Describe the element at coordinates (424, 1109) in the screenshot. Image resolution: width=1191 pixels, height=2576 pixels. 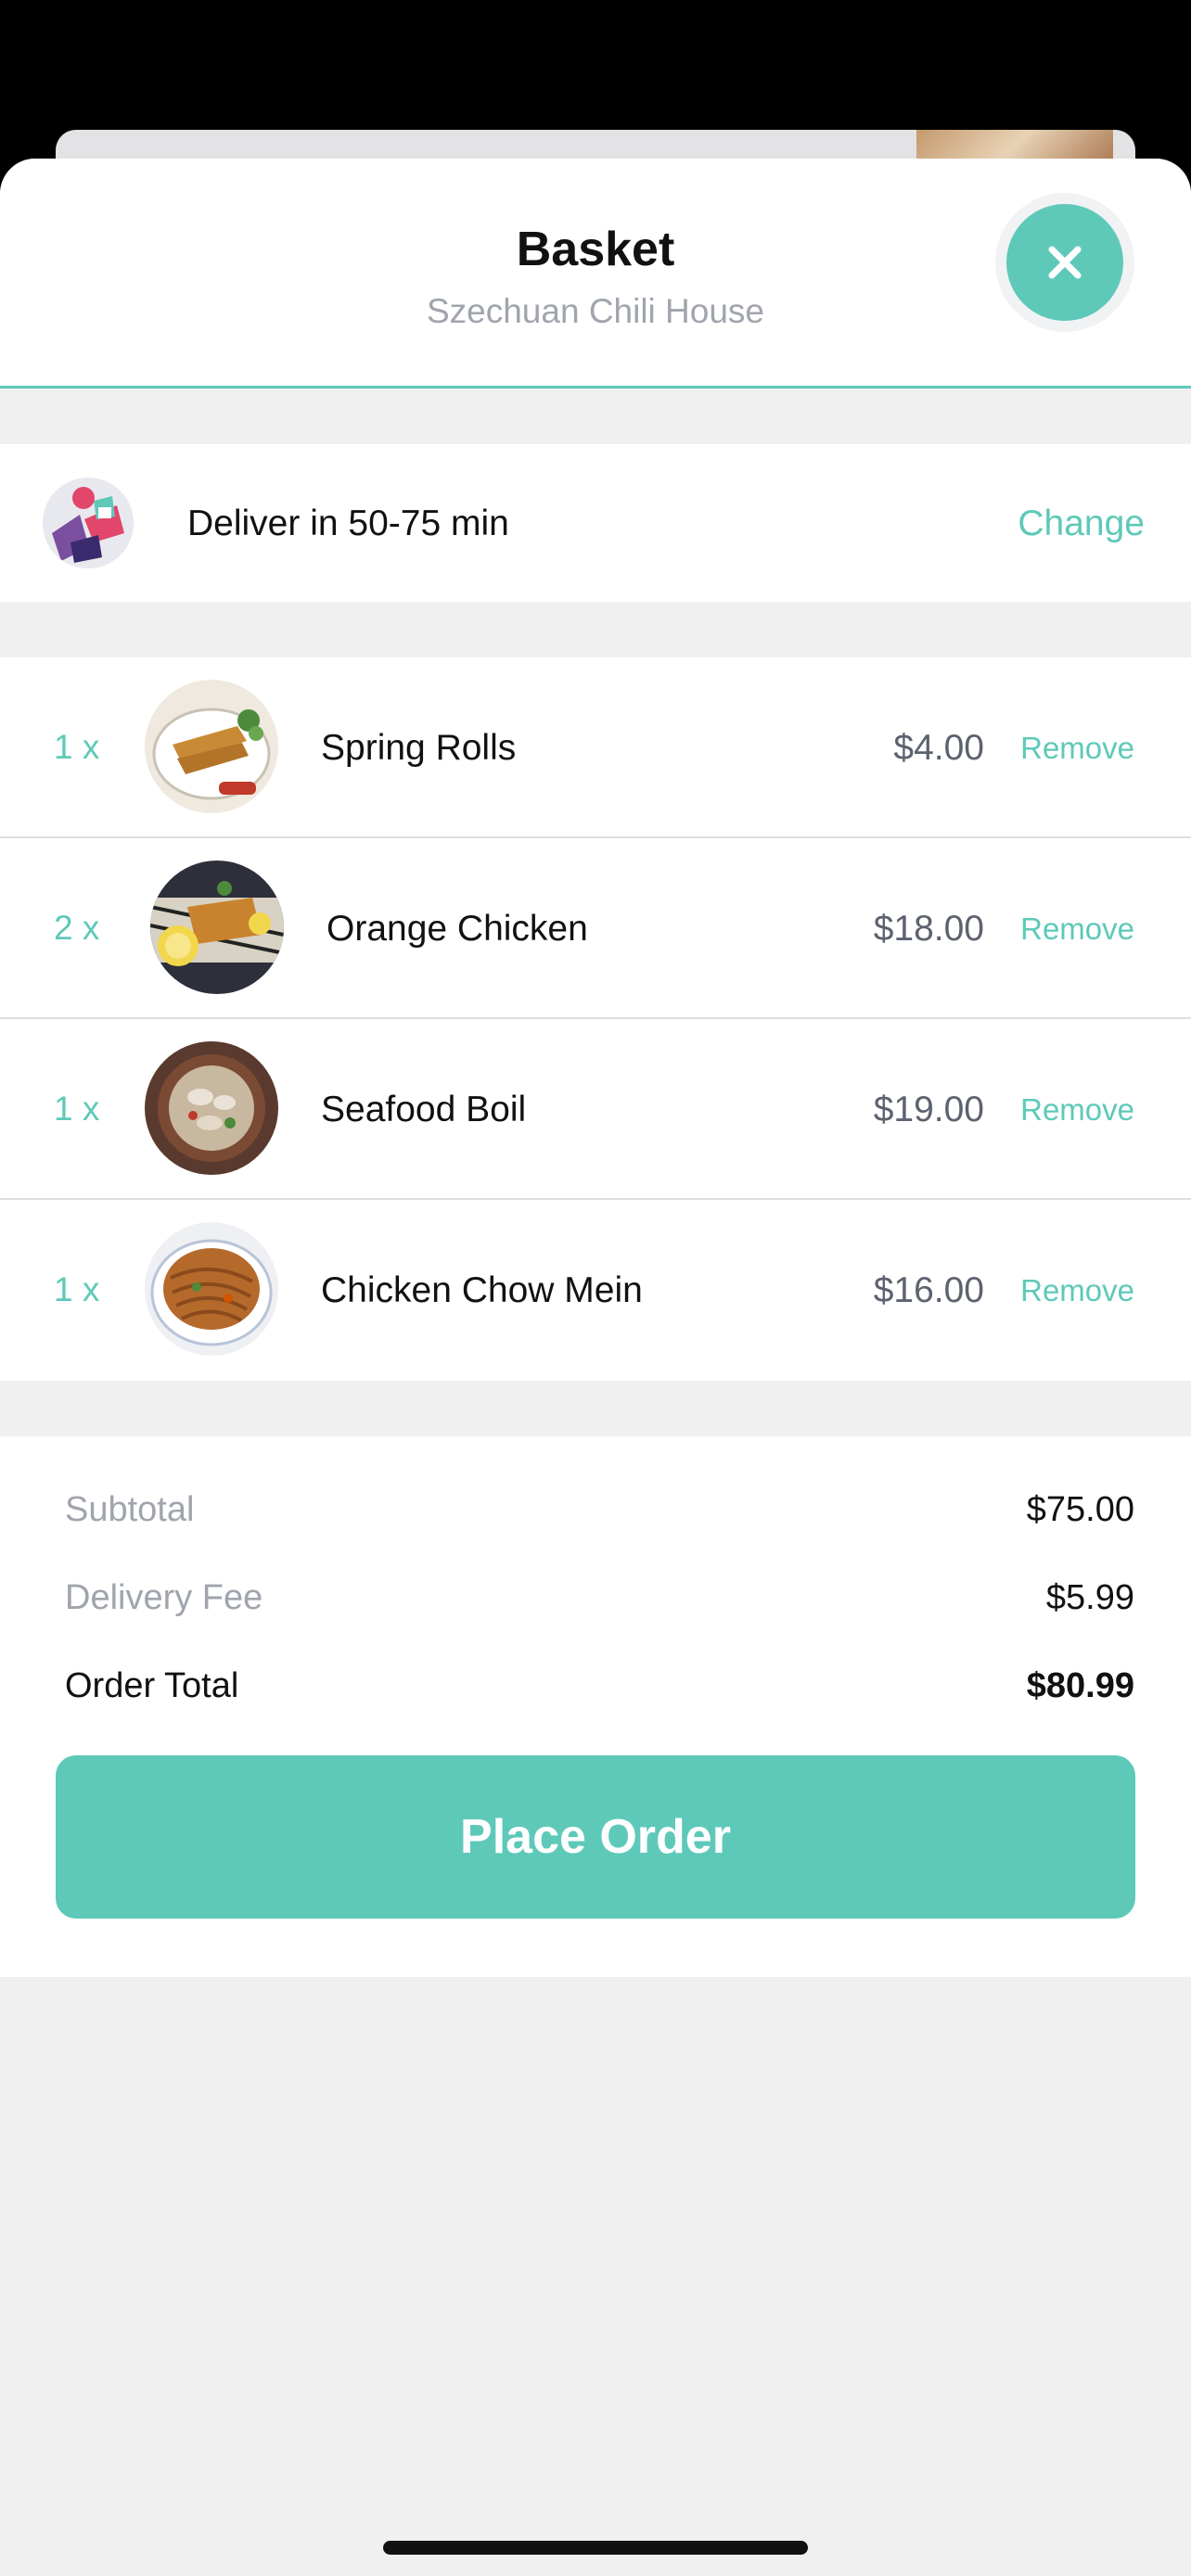
I see `item-name: Seafood Boil` at that location.